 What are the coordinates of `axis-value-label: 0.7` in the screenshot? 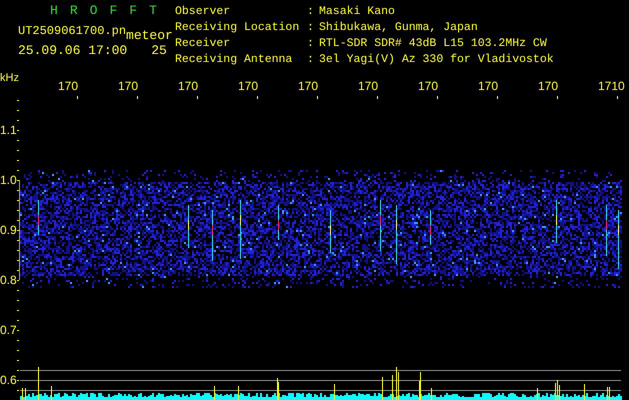 It's located at (8, 330).